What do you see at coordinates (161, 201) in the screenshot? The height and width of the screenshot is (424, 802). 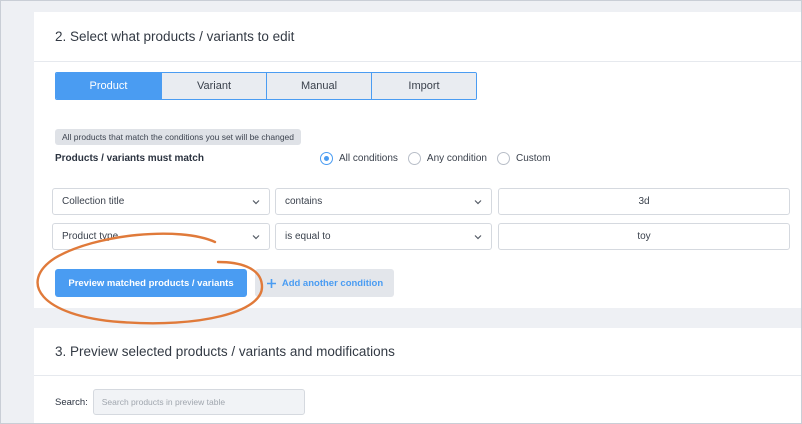 I see `condition-field-select: Collection title` at bounding box center [161, 201].